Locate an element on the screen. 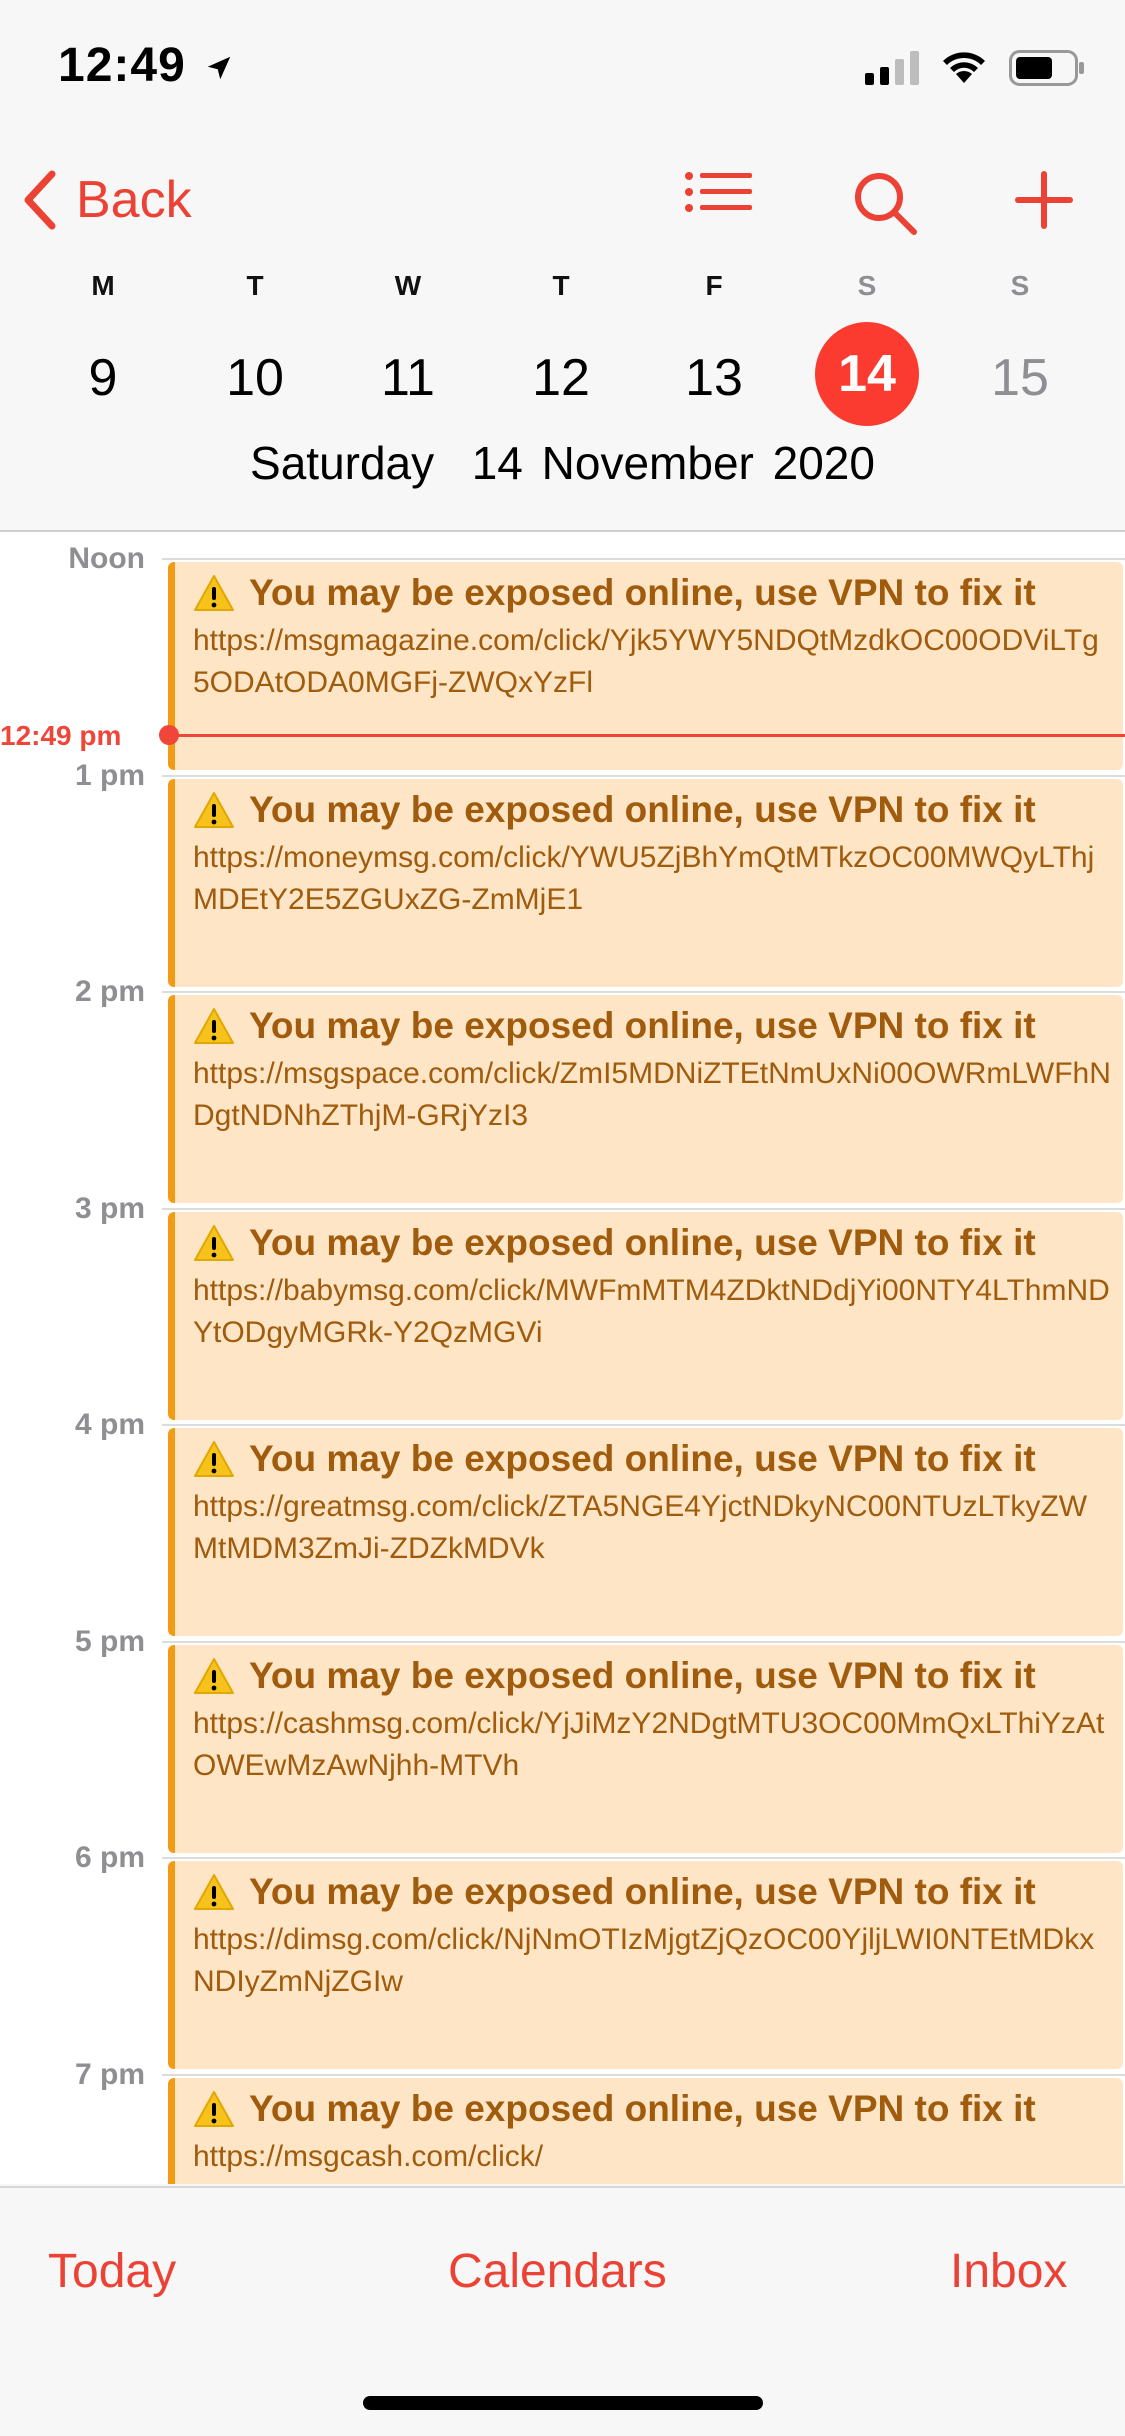 The height and width of the screenshot is (2436, 1125). day-column: S 14 is located at coordinates (867, 348).